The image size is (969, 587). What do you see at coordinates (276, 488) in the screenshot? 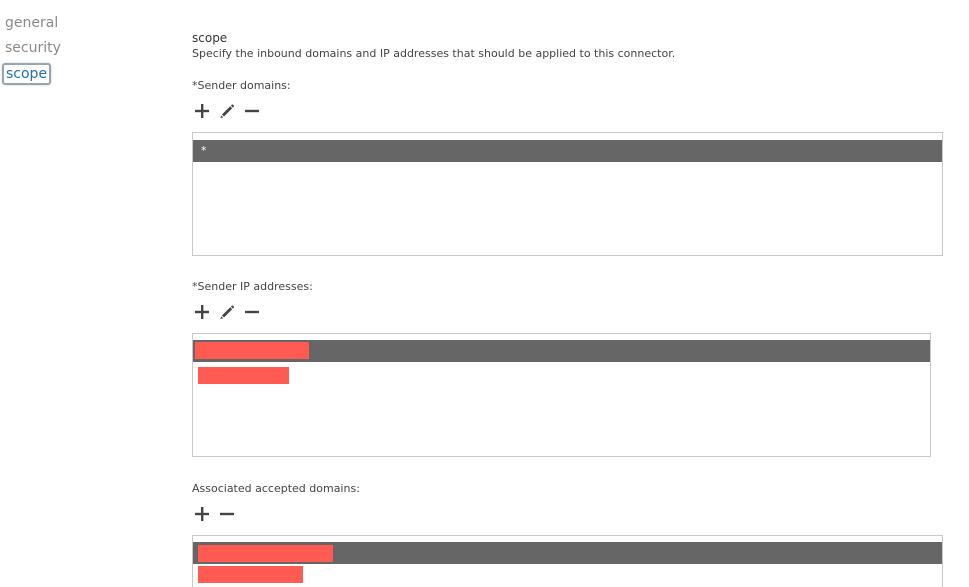
I see `accepted-domains-label: Associated accepted domains:` at bounding box center [276, 488].